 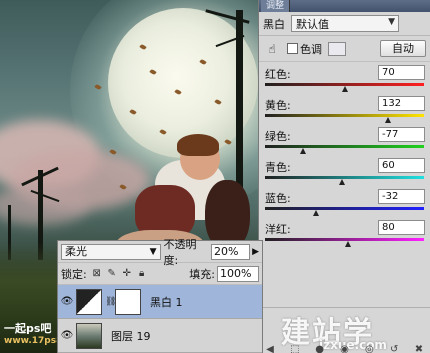 What do you see at coordinates (401, 227) in the screenshot?
I see `slider-value-field: 80` at bounding box center [401, 227].